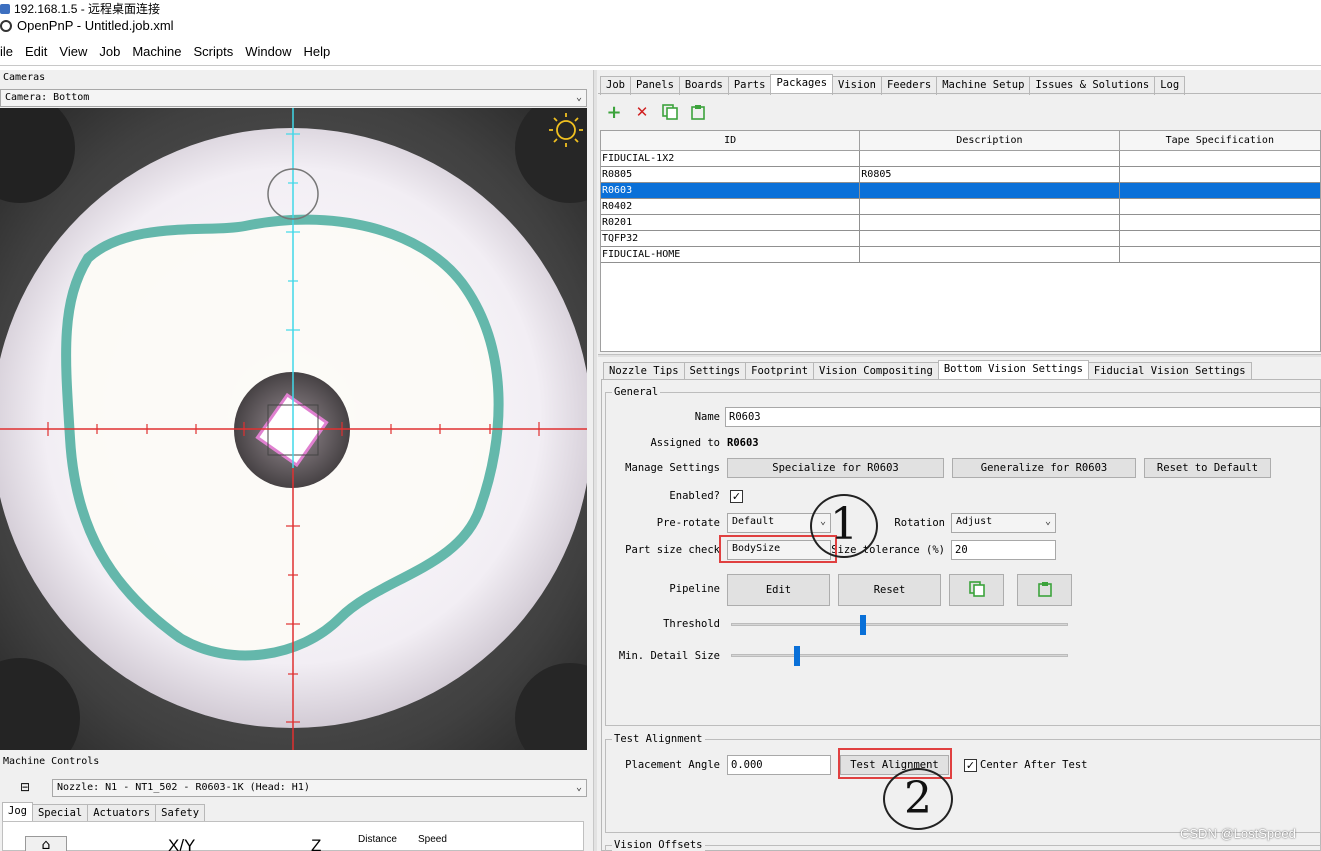 The height and width of the screenshot is (851, 1321). Describe the element at coordinates (731, 159) in the screenshot. I see `cell-id: FIDUCIAL-1X2` at that location.